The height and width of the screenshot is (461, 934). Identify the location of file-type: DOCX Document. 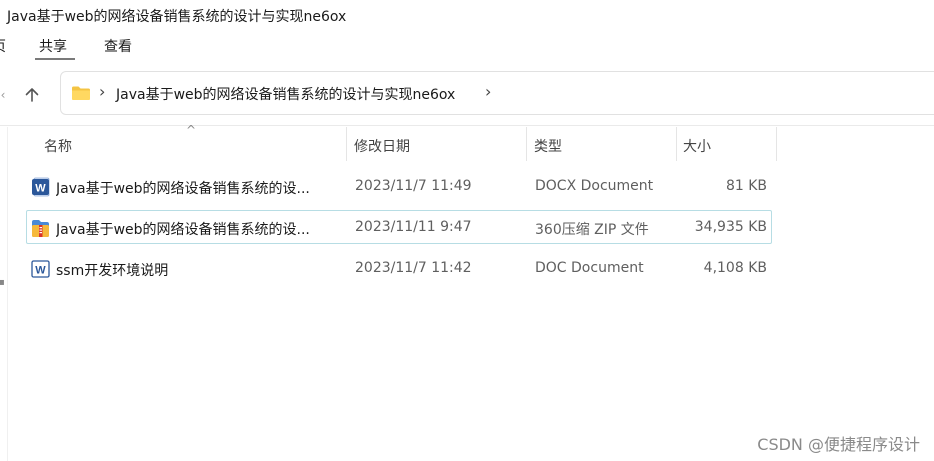
(594, 186).